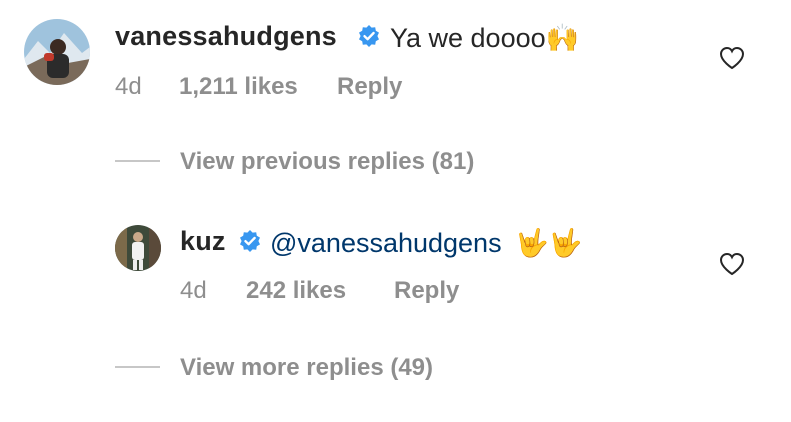 The image size is (791, 422). I want to click on mention-link: @vanessahudgens, so click(386, 243).